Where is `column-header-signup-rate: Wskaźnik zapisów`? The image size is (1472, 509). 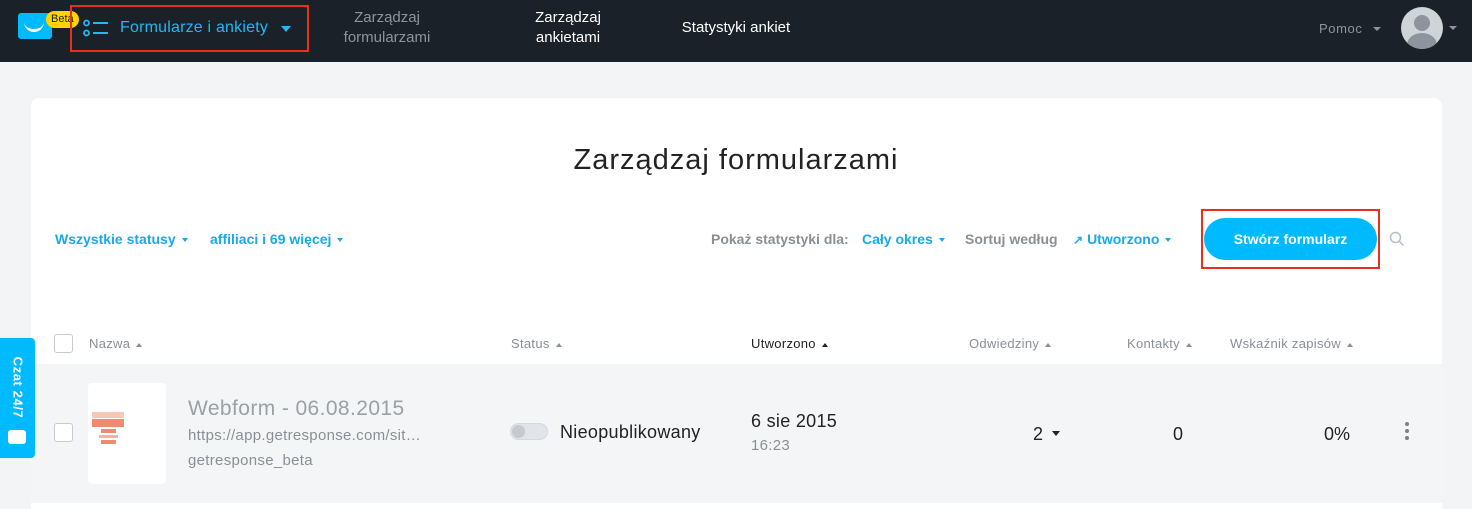
column-header-signup-rate: Wskaźnik zapisów is located at coordinates (1291, 343).